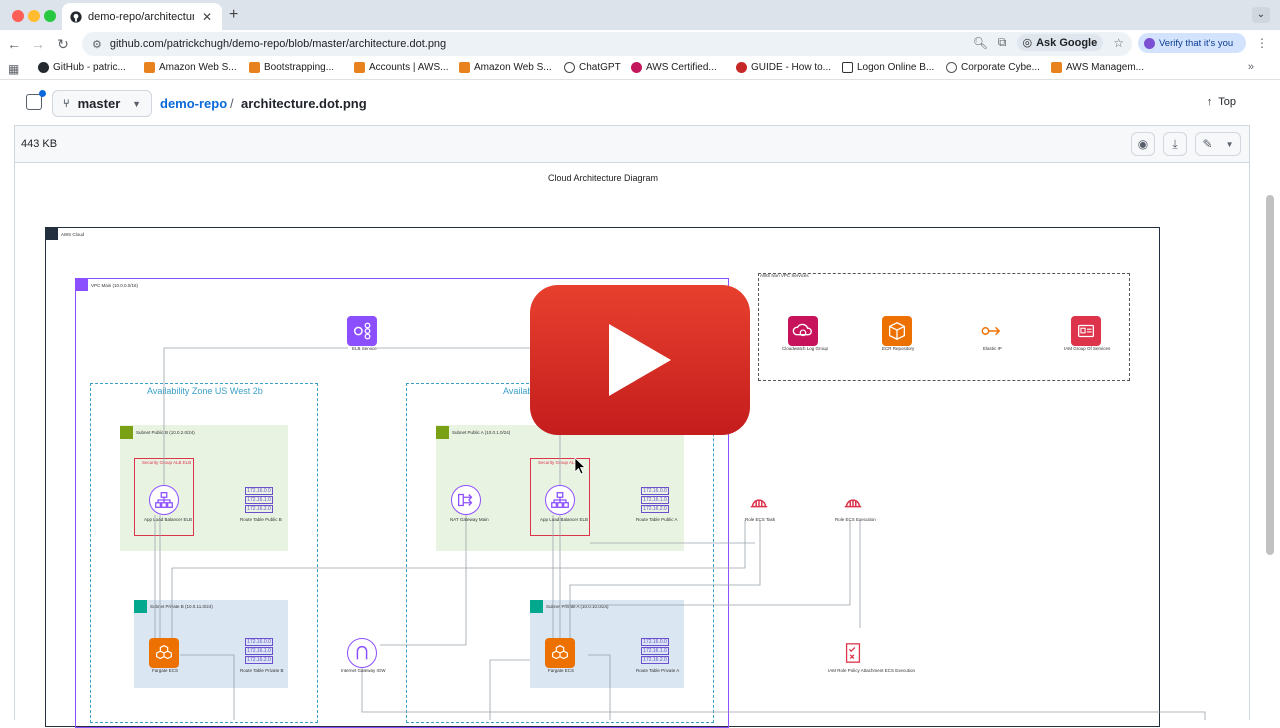 The height and width of the screenshot is (728, 1280). What do you see at coordinates (13, 69) in the screenshot?
I see `apps-grid-icon: ▦` at bounding box center [13, 69].